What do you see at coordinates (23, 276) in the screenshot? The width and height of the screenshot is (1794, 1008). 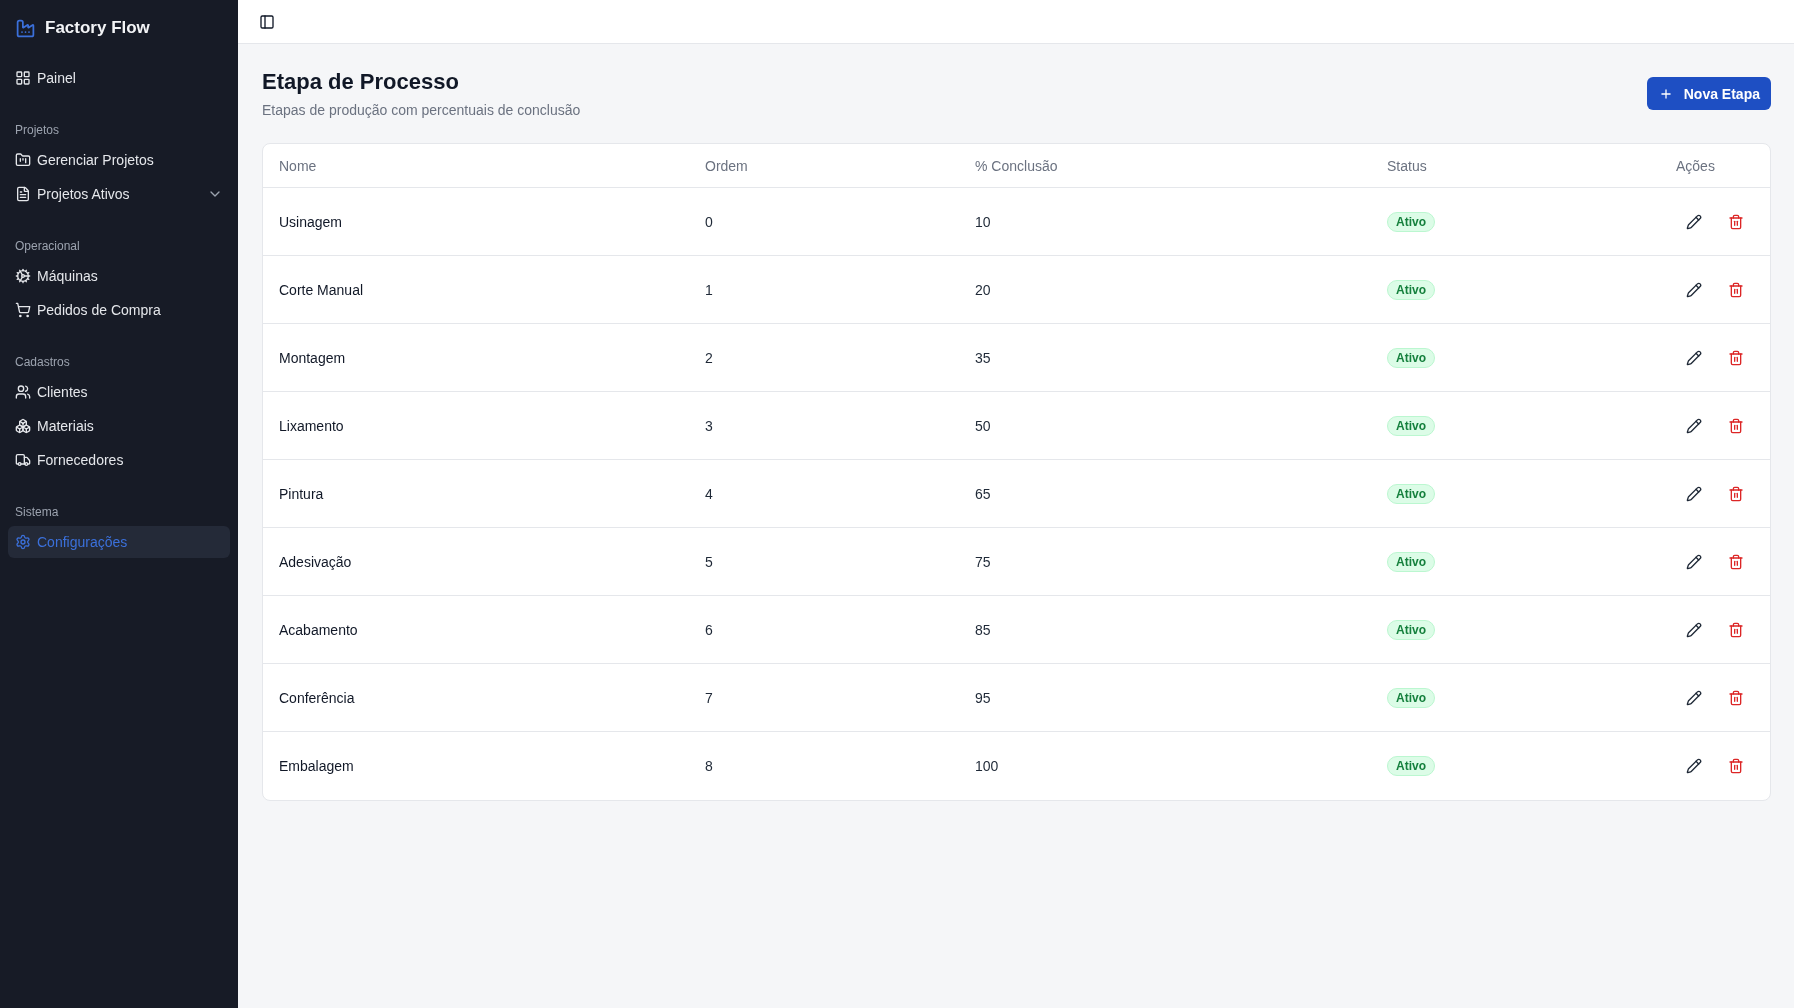 I see `cog-icon` at bounding box center [23, 276].